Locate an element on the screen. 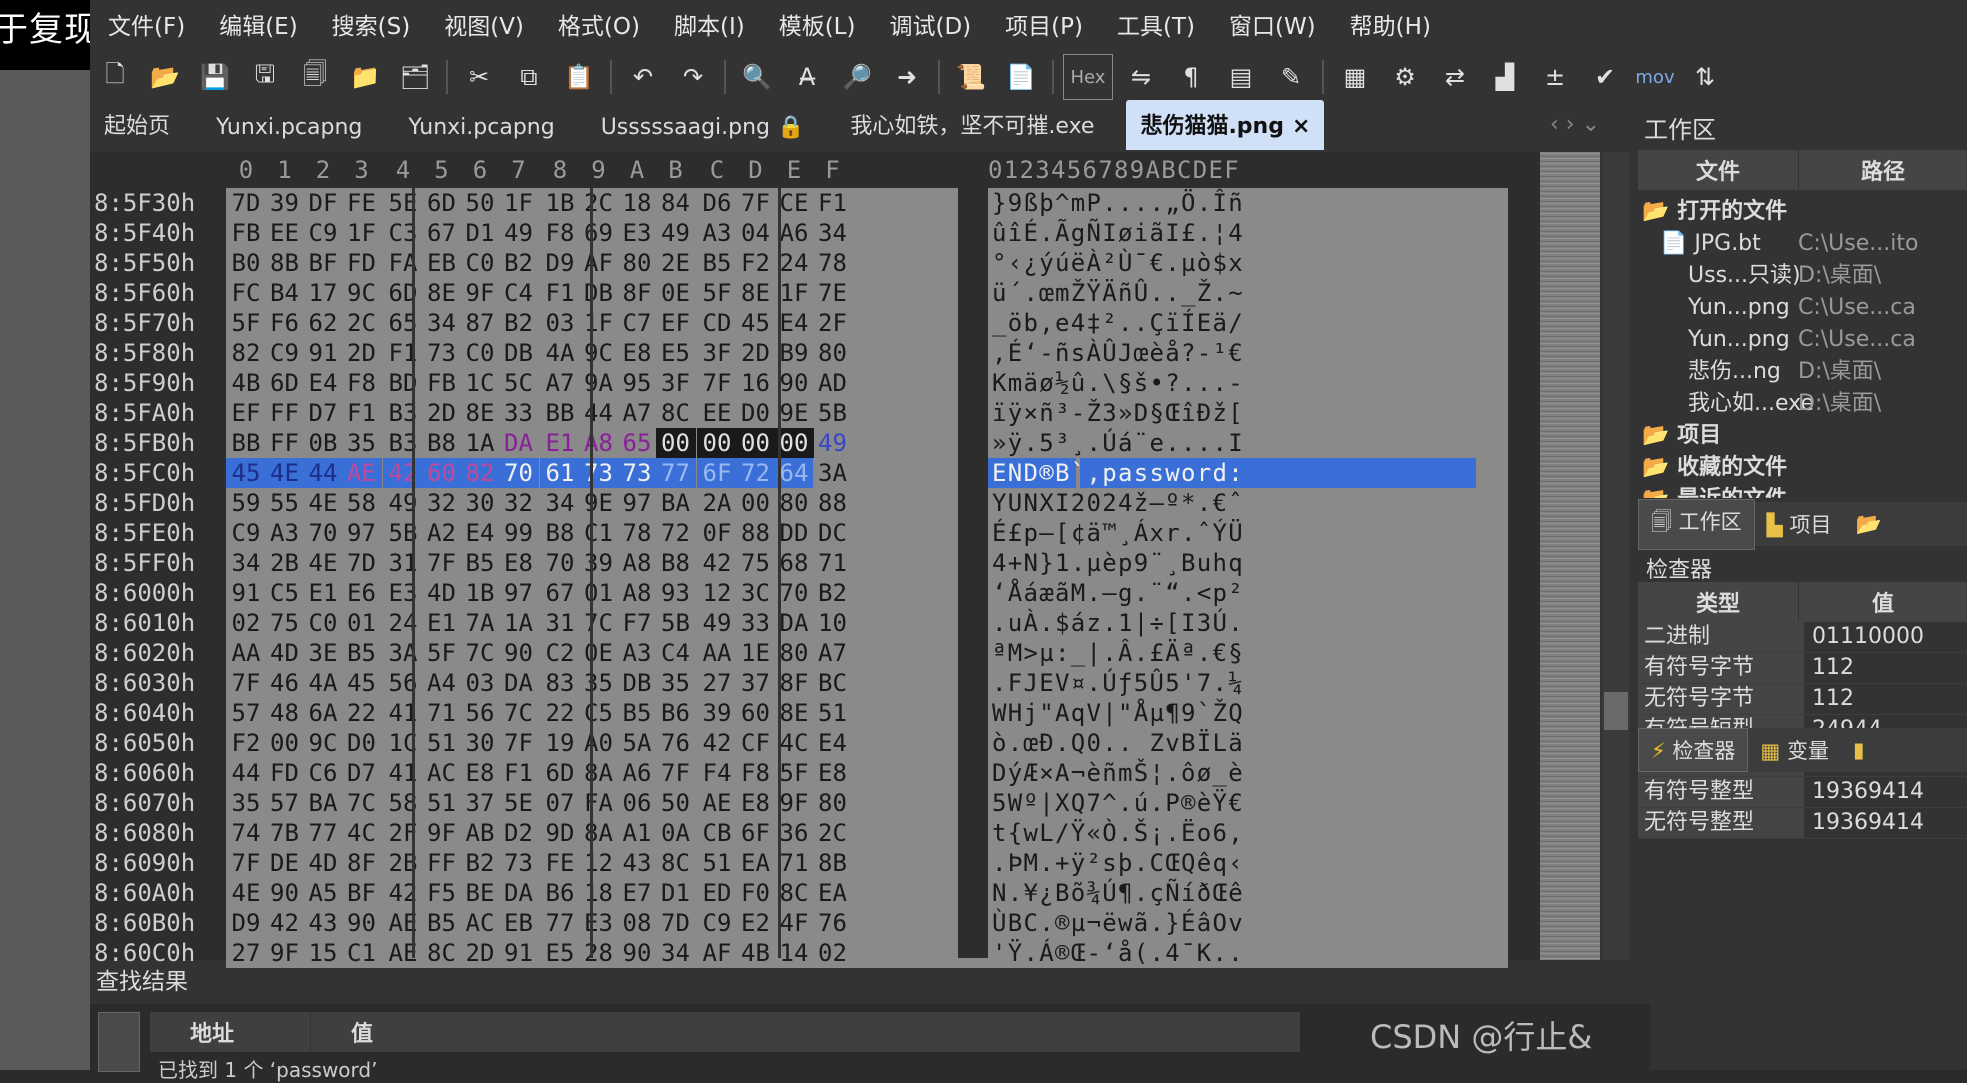 Image resolution: width=1967 pixels, height=1083 pixels. hex-row: B0 8B BF FD FA EB C0 B2 D9 AF 80 2E B5 F2 24 78 is located at coordinates (616, 263).